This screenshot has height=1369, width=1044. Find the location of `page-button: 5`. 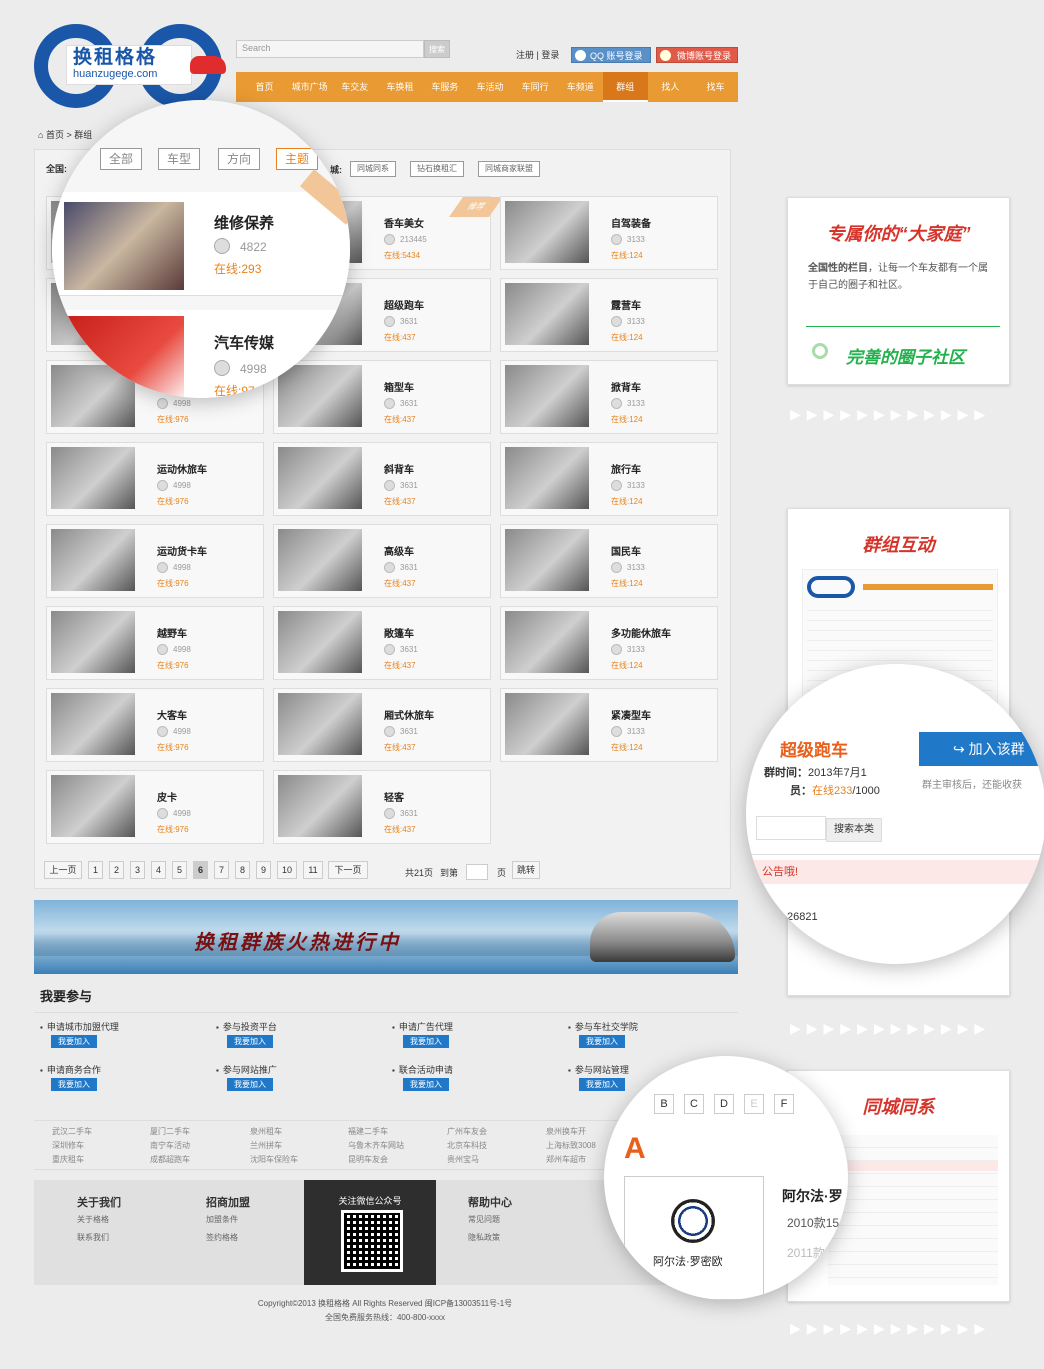

page-button: 5 is located at coordinates (179, 870).